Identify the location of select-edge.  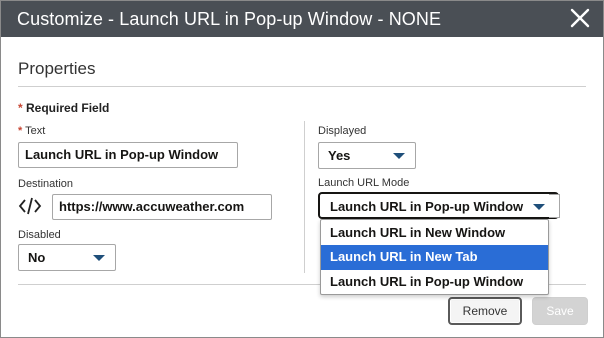
(554, 206).